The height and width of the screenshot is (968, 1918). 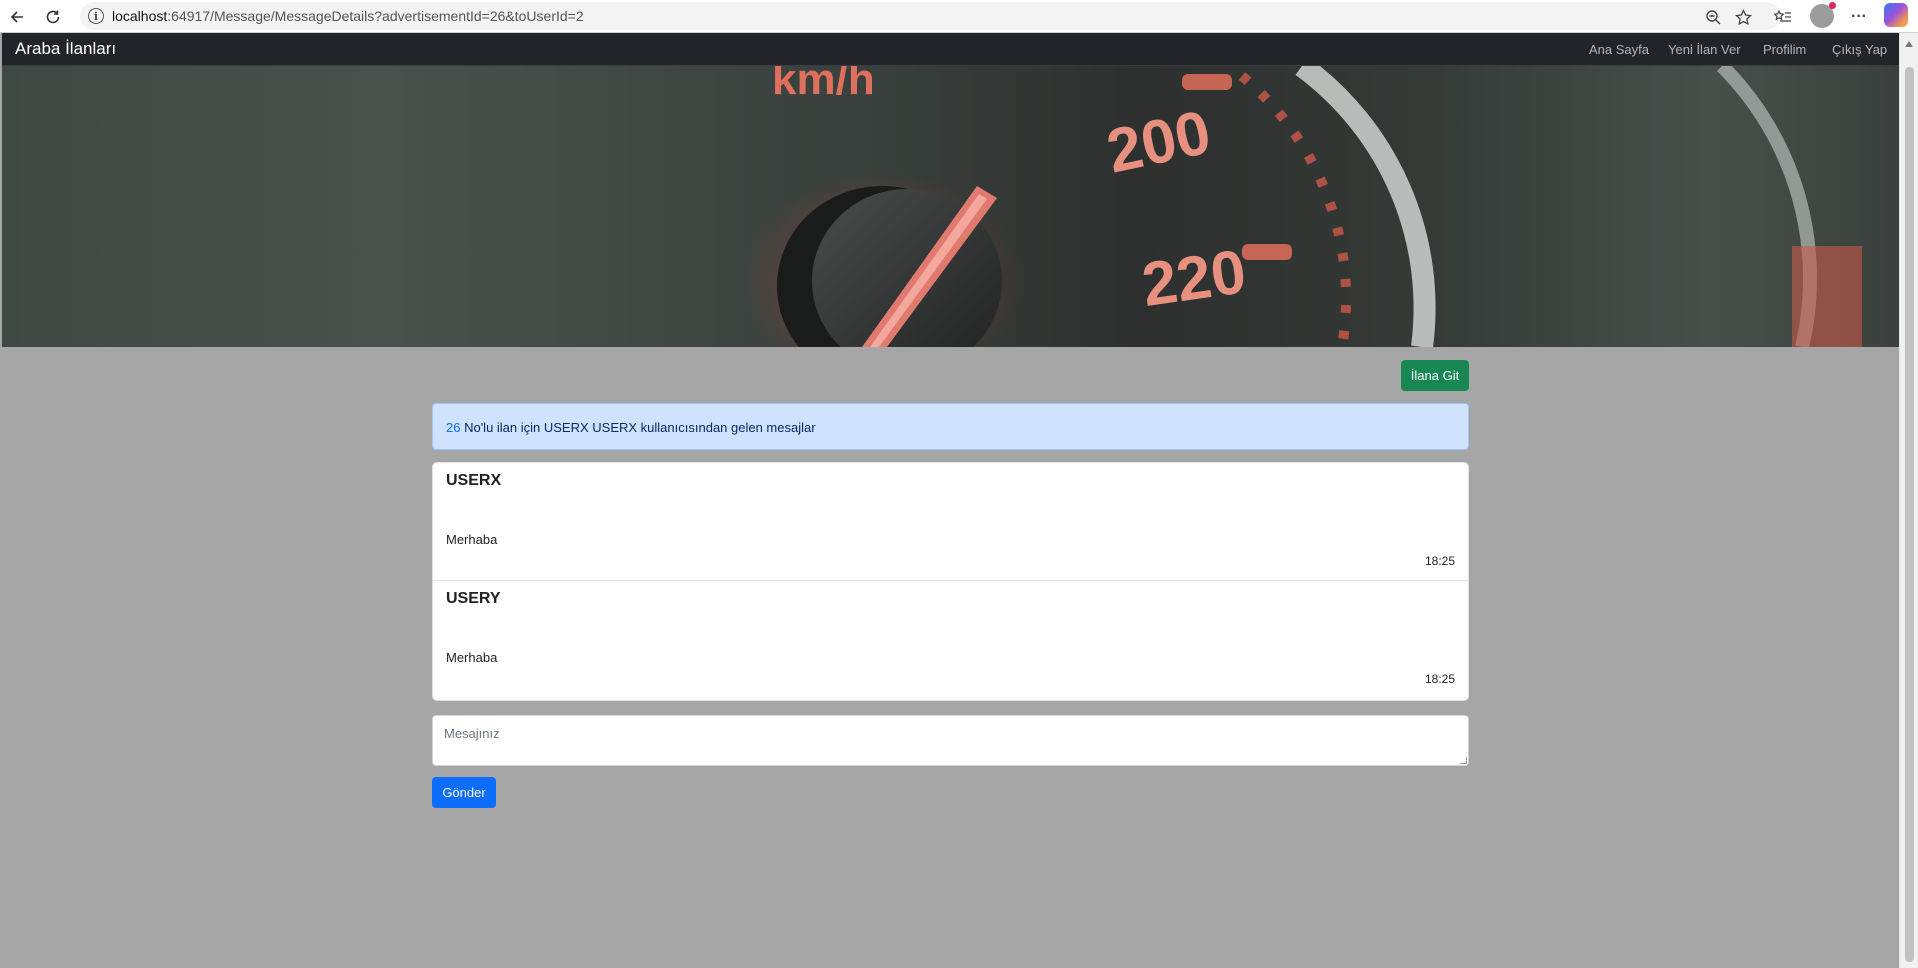 What do you see at coordinates (1859, 49) in the screenshot?
I see `nav-link-logout: Çıkış Yap` at bounding box center [1859, 49].